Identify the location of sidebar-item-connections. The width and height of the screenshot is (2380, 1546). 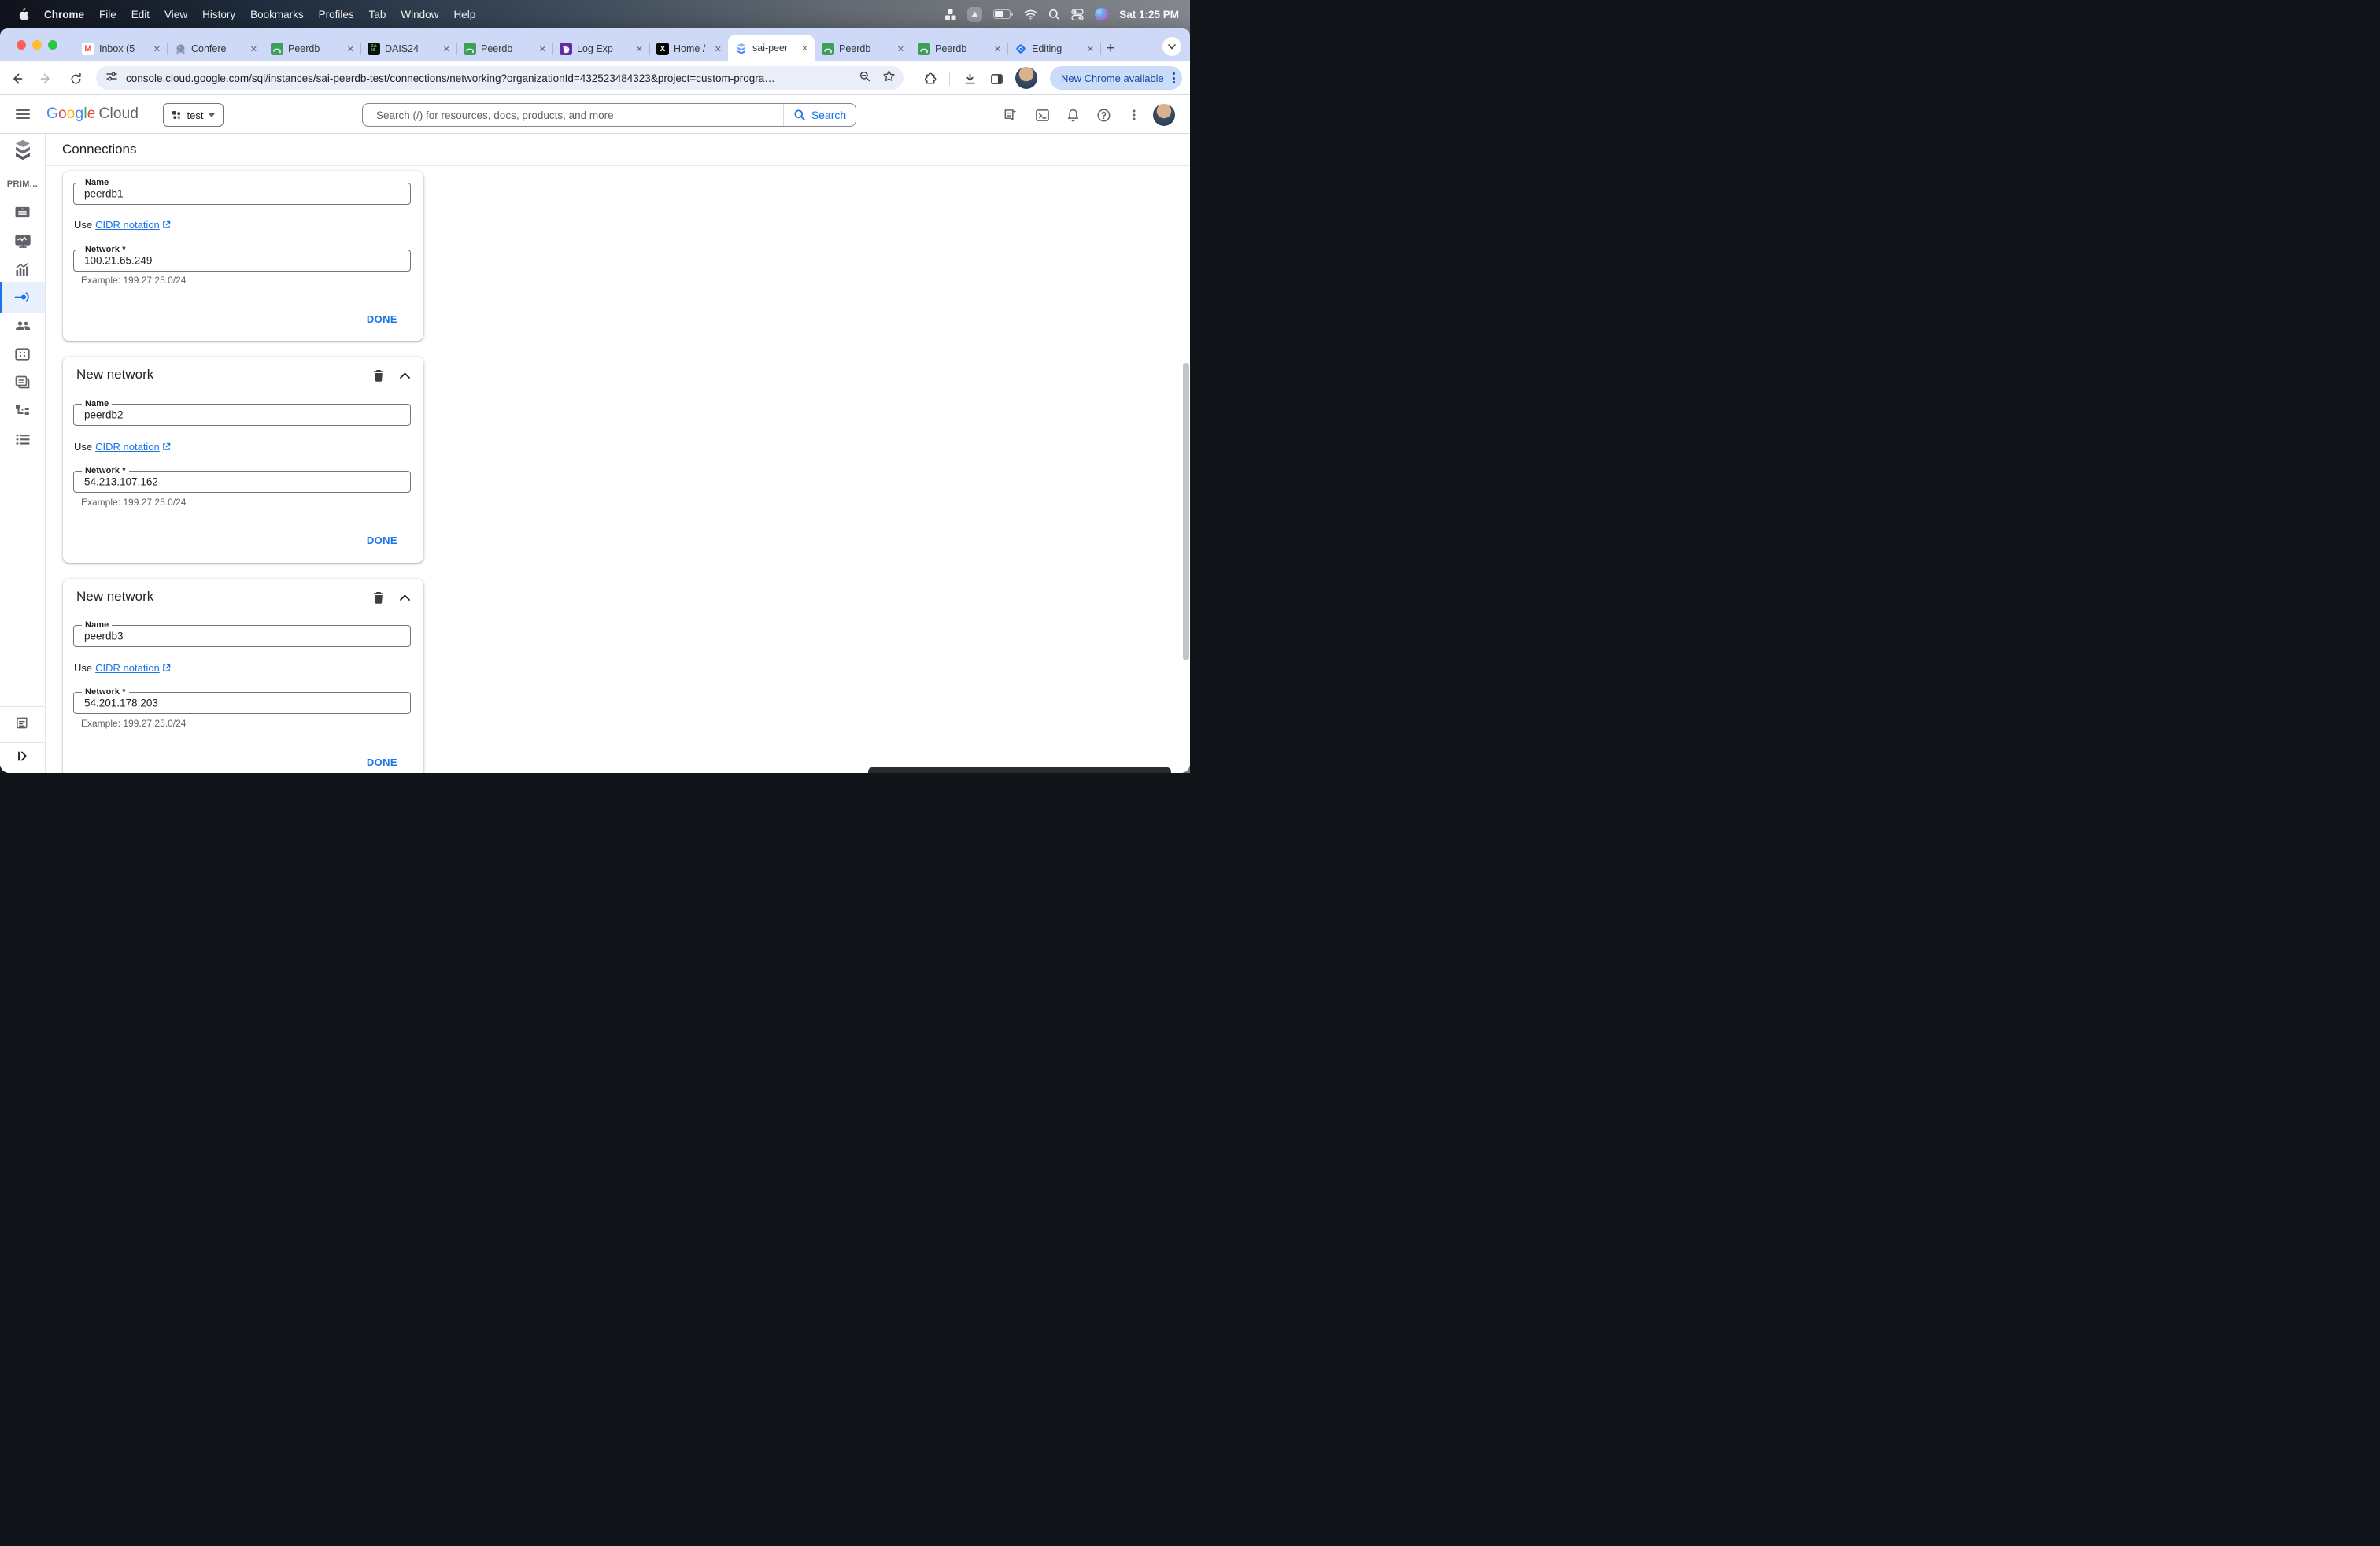
(22, 297).